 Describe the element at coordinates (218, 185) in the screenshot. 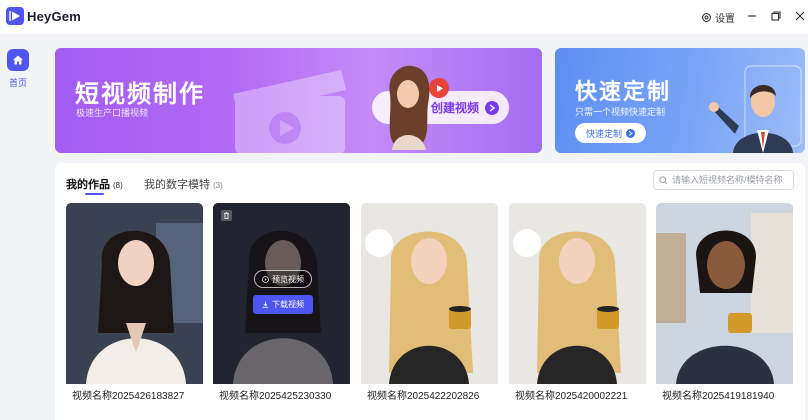

I see `tab-my-models-count: (3)` at that location.